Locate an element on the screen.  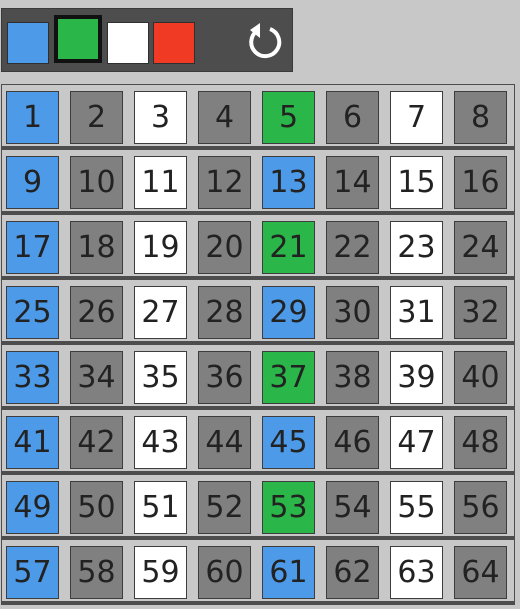
grid-cell-53: 53 is located at coordinates (288, 507).